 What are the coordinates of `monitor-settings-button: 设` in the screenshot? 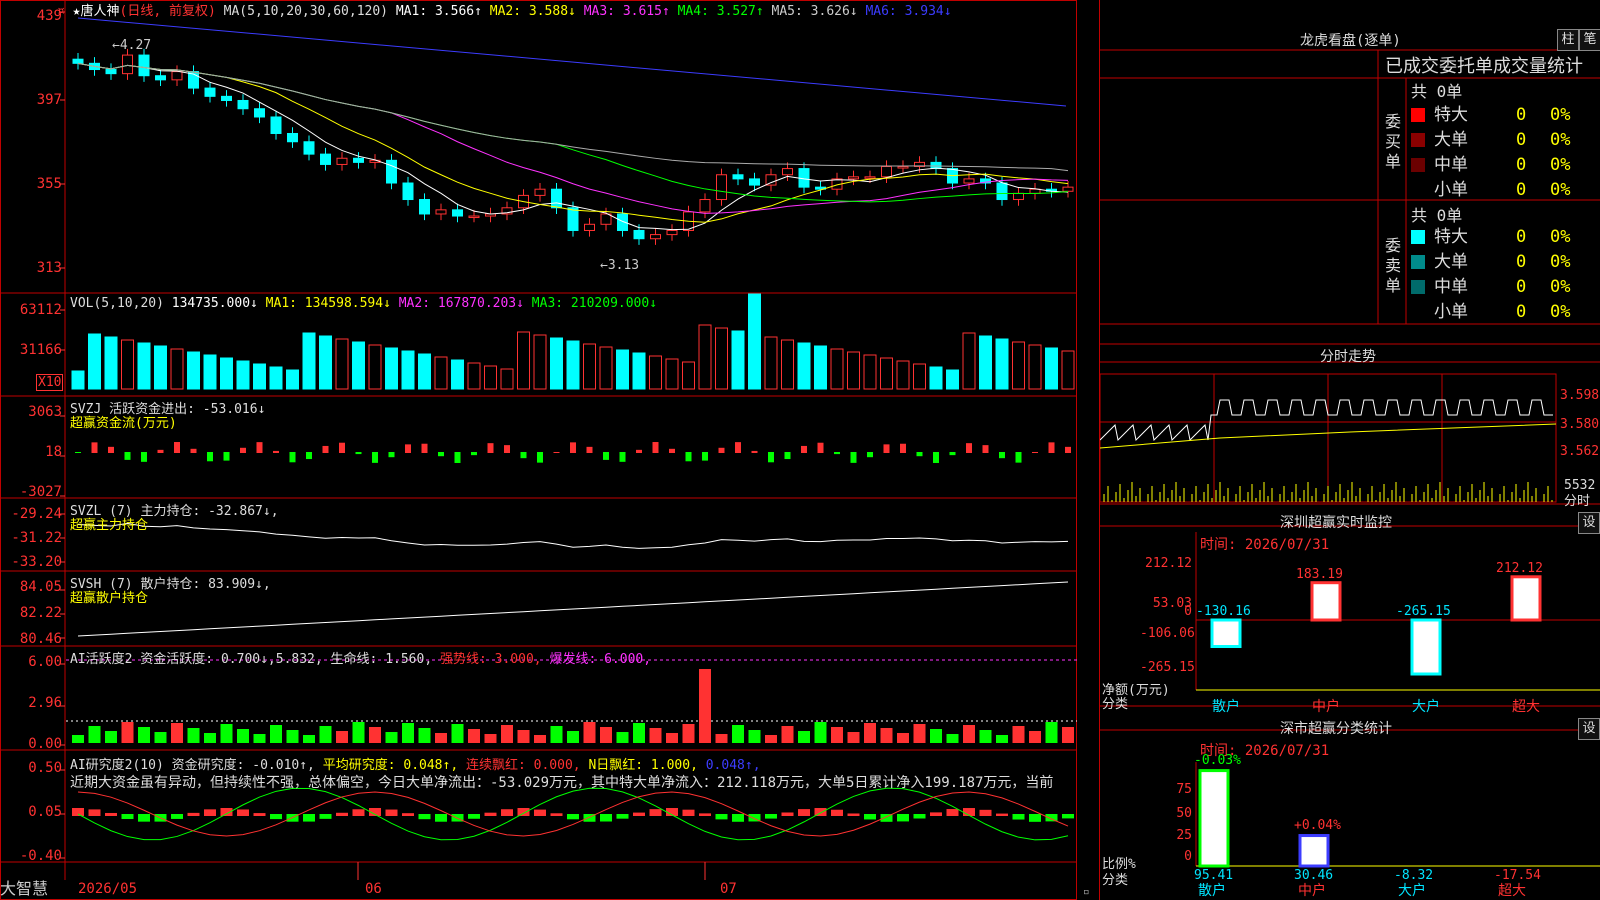 It's located at (1589, 523).